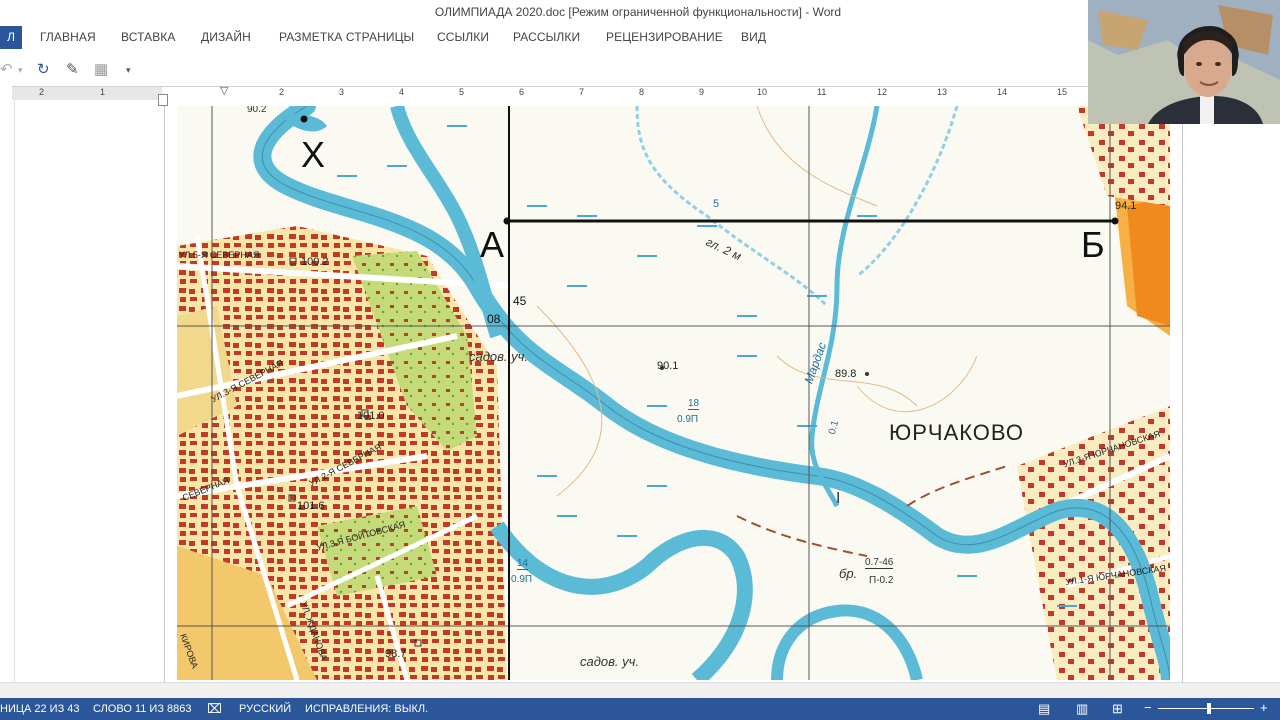 This screenshot has width=1280, height=720. I want to click on proofing-icon: ⌧, so click(214, 709).